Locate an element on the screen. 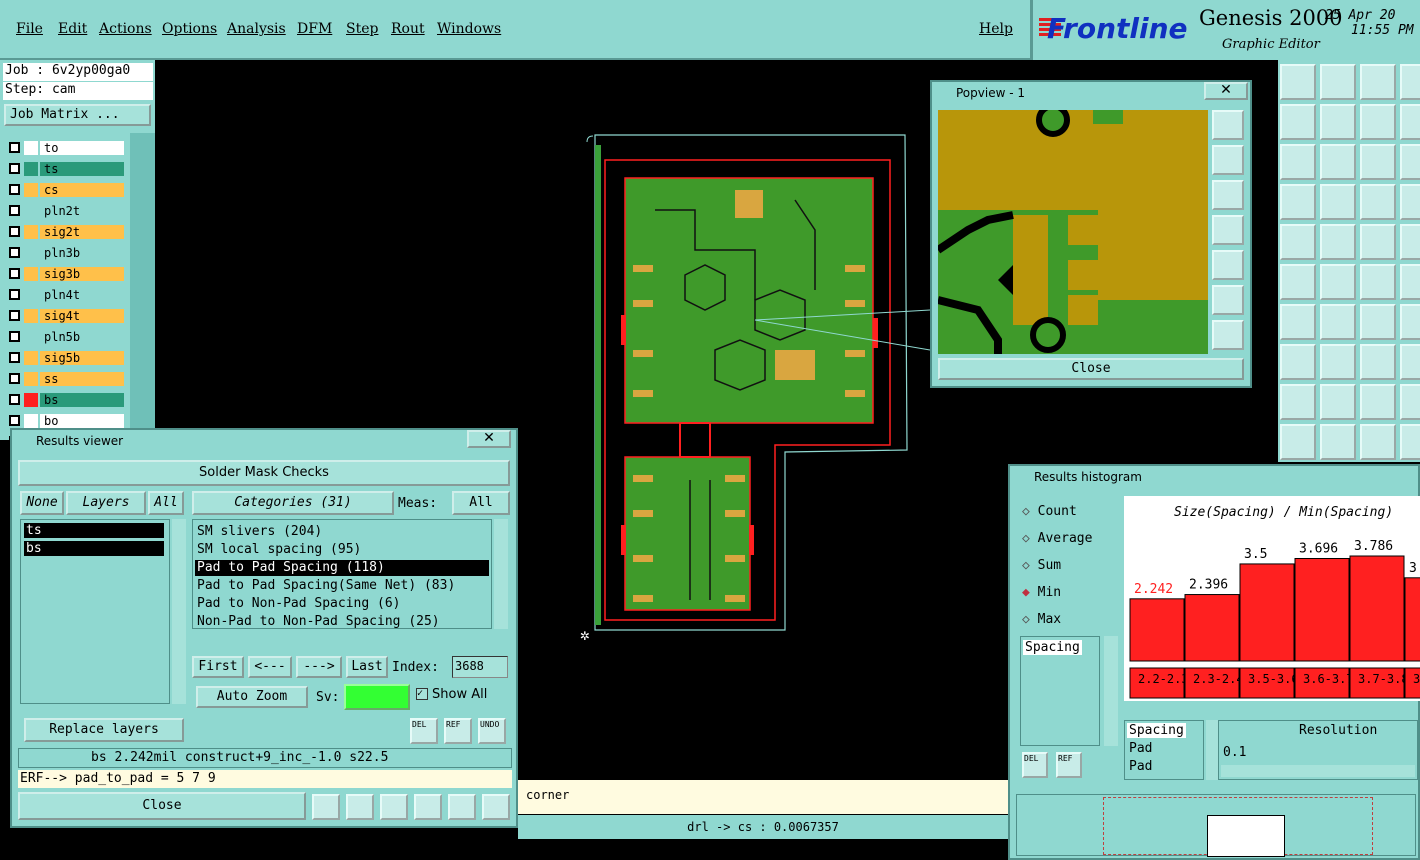  category-item: Pad to Non-Pad Spacing (6) is located at coordinates (342, 604).